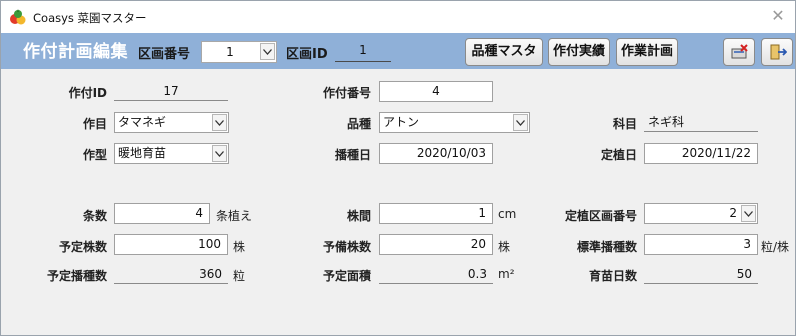 The image size is (796, 336). Describe the element at coordinates (504, 52) in the screenshot. I see `variety-master-button: 品種マスタ` at that location.